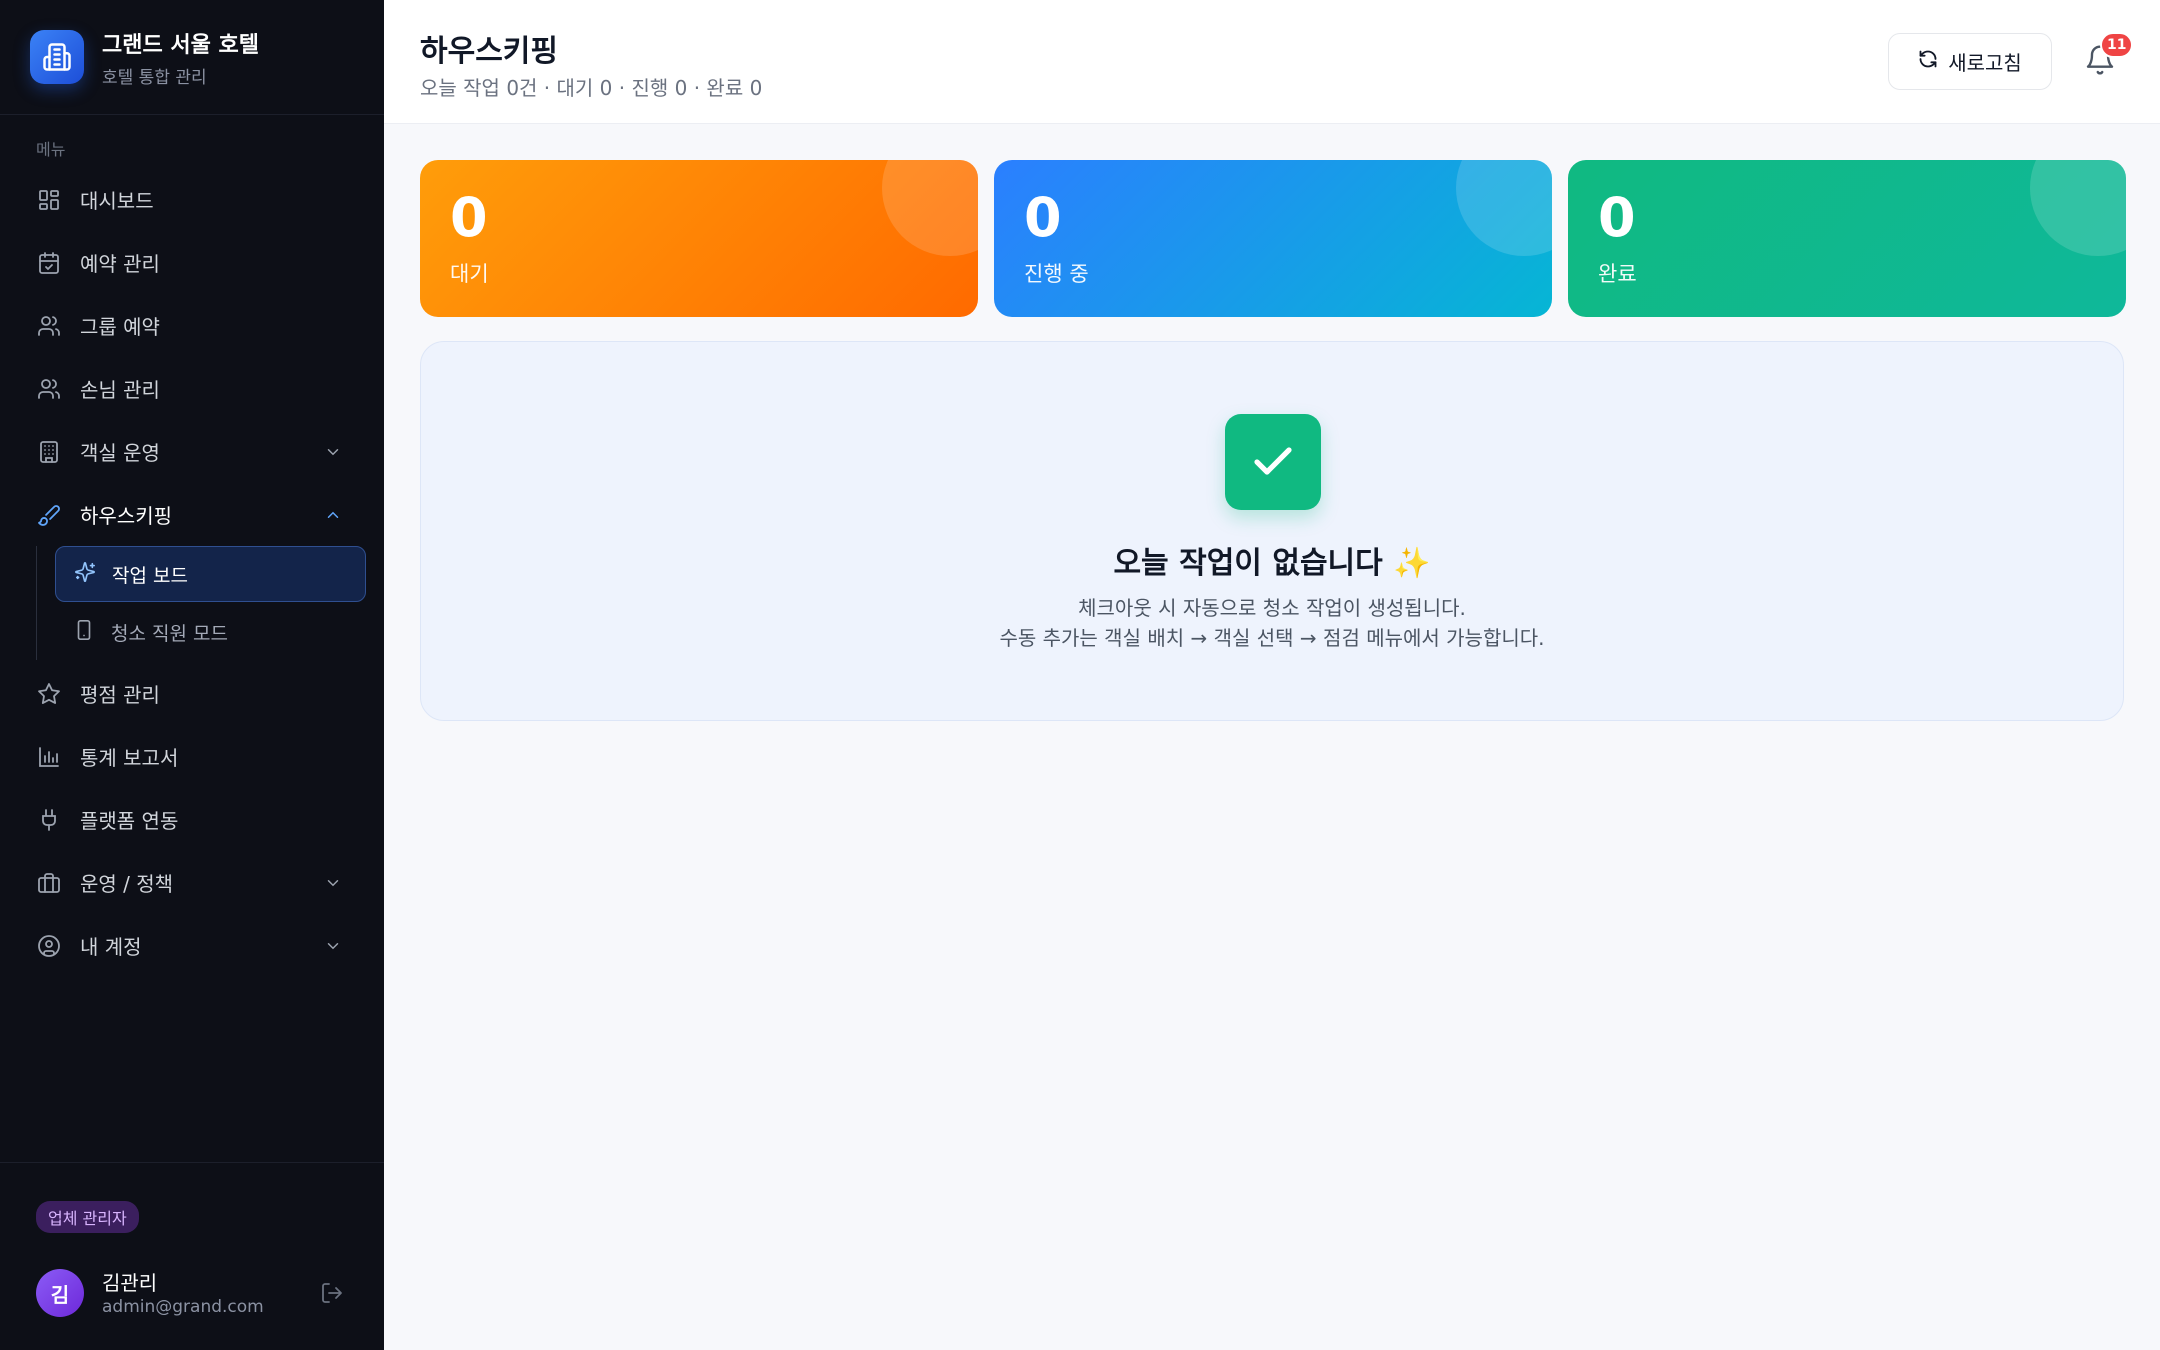  I want to click on briefcase-icon, so click(49, 883).